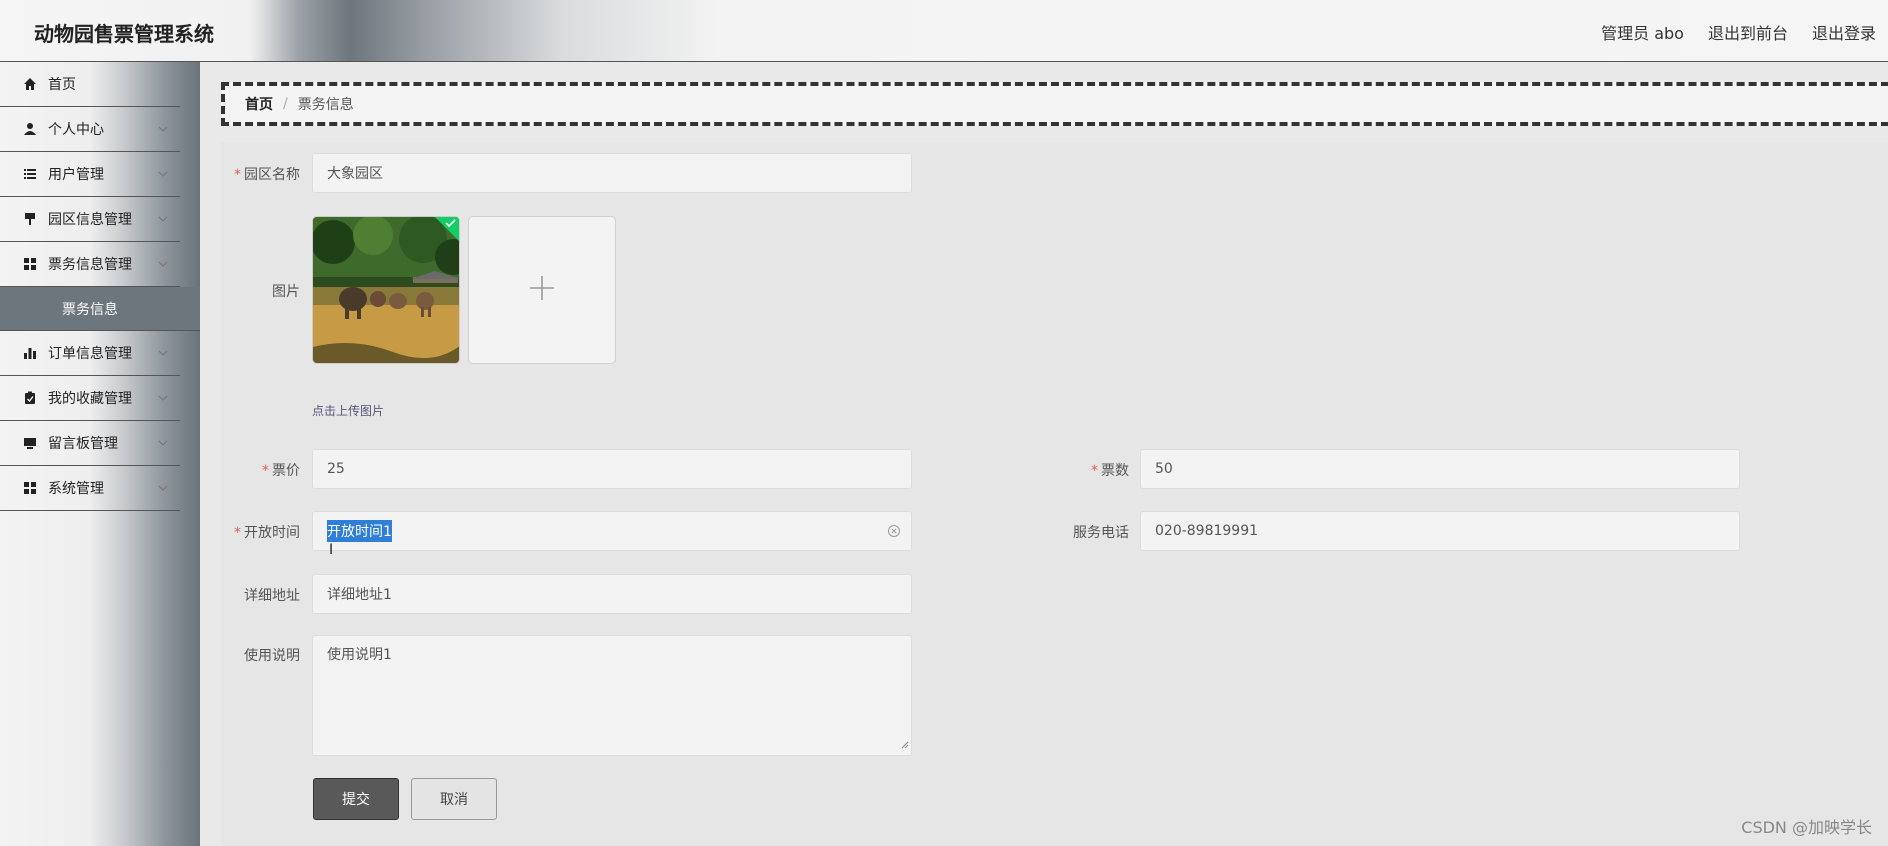 This screenshot has height=846, width=1888. I want to click on monitor-icon, so click(30, 443).